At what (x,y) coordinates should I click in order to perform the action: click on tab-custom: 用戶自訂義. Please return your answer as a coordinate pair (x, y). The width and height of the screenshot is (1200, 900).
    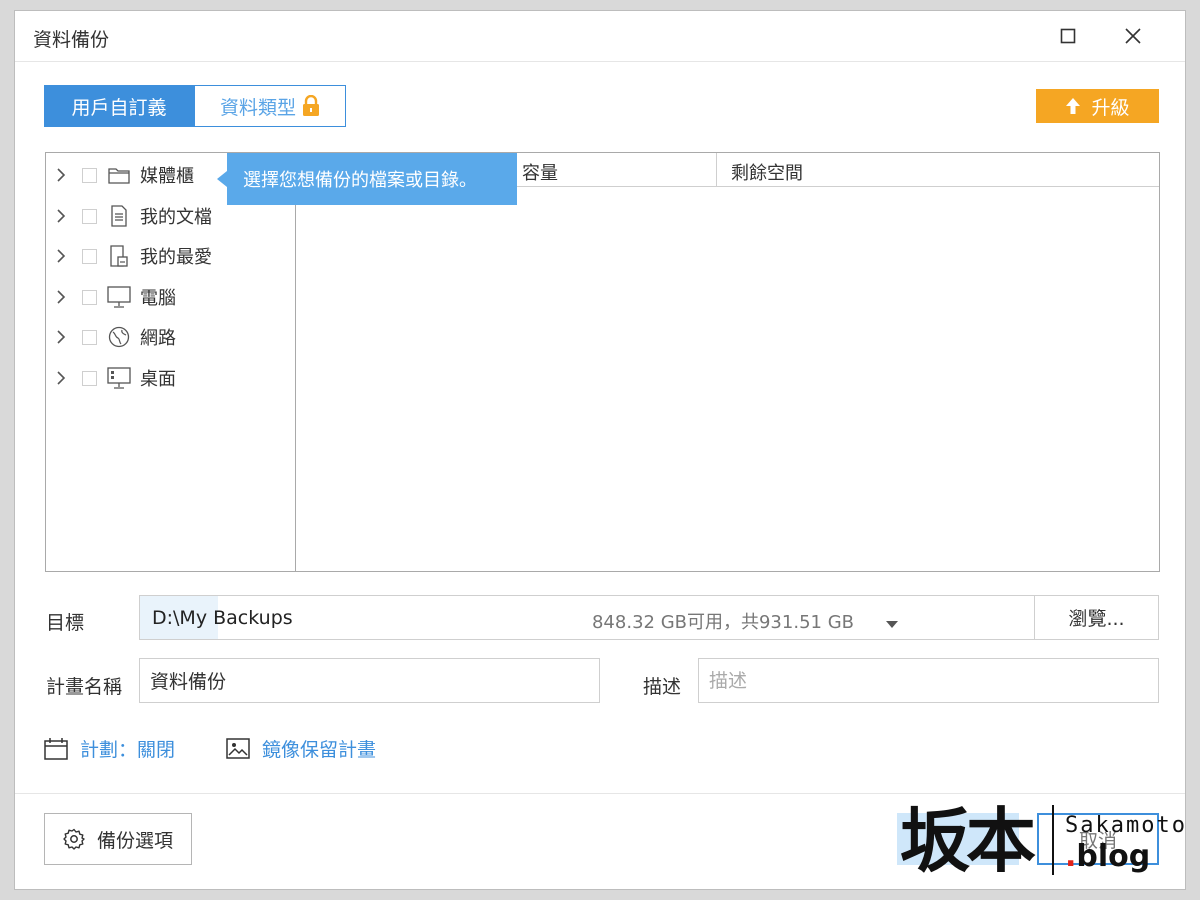
    Looking at the image, I should click on (119, 106).